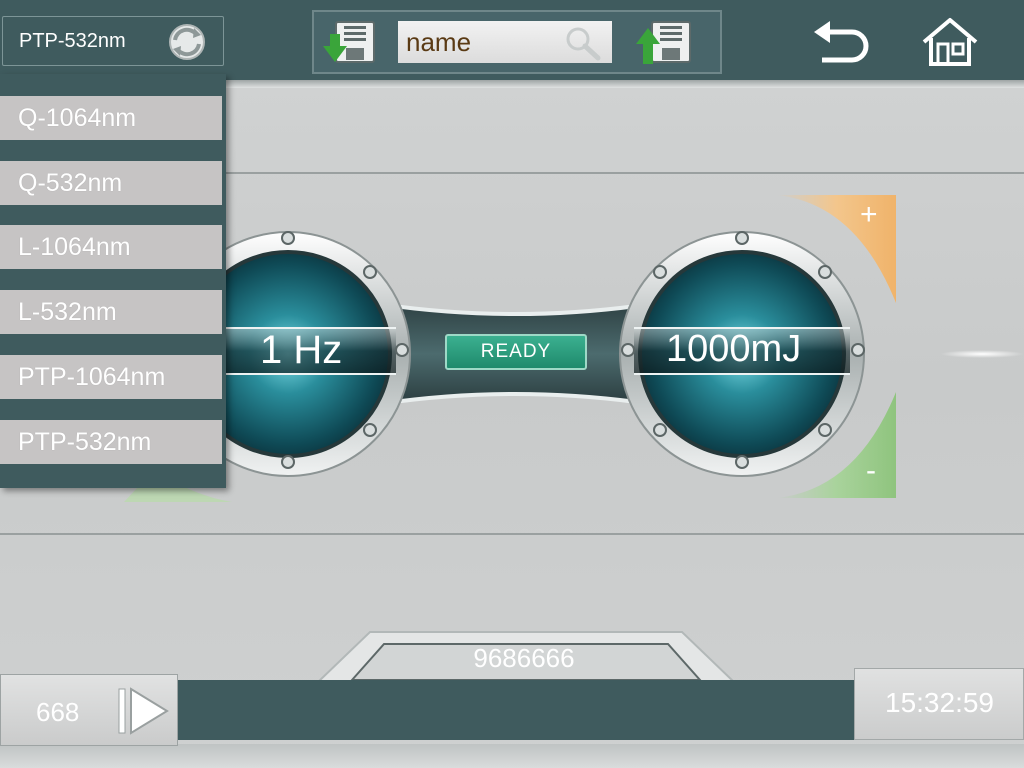  I want to click on clock-time: 15:32:59, so click(939, 702).